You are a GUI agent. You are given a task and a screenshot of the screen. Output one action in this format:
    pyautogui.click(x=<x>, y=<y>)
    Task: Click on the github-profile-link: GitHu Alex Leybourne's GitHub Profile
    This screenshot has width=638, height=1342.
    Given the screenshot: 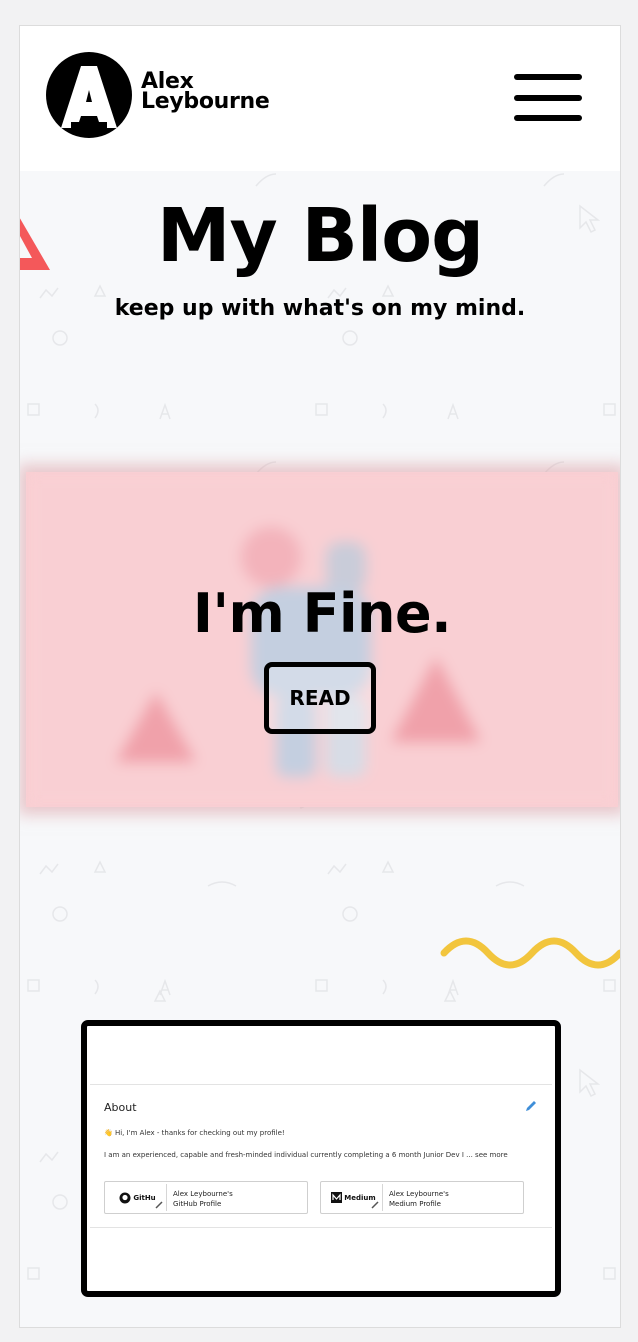 What is the action you would take?
    pyautogui.click(x=206, y=1197)
    